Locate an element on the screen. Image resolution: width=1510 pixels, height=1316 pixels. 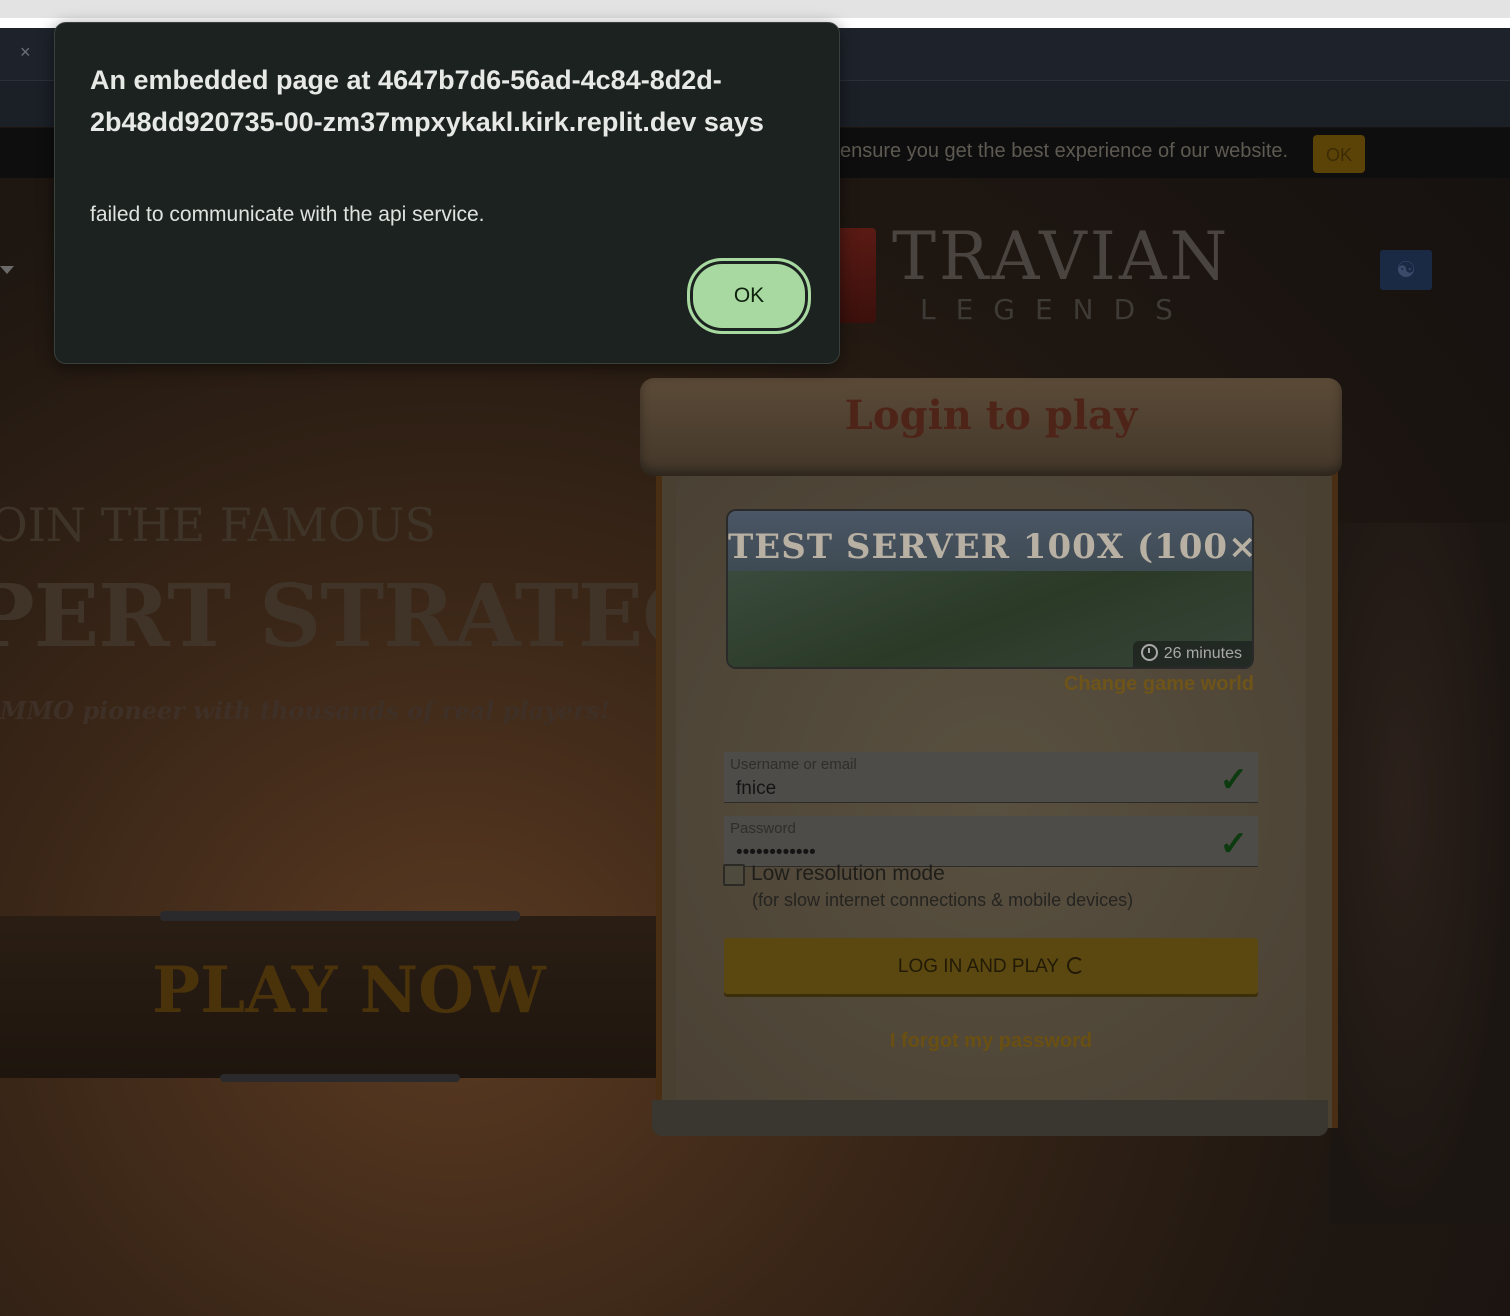
password-input: •••••••••••• is located at coordinates (976, 853).